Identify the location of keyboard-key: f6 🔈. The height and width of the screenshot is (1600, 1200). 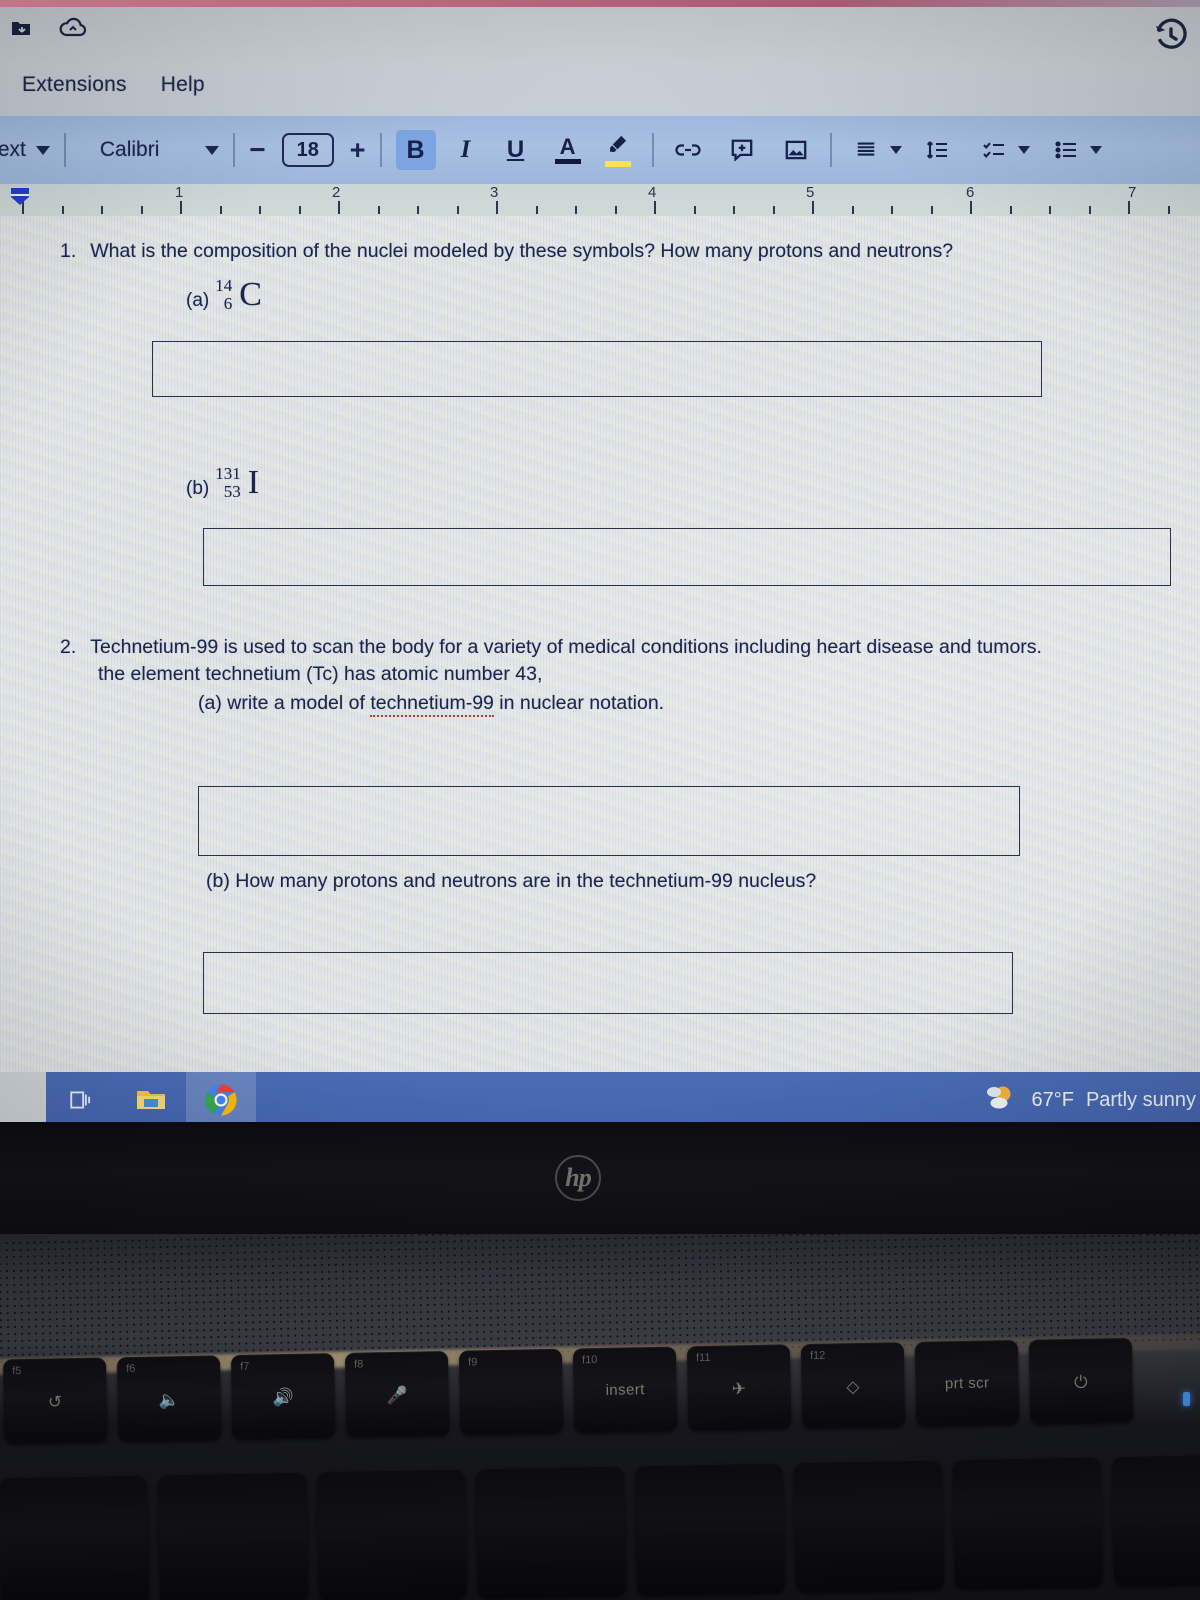
(169, 1398).